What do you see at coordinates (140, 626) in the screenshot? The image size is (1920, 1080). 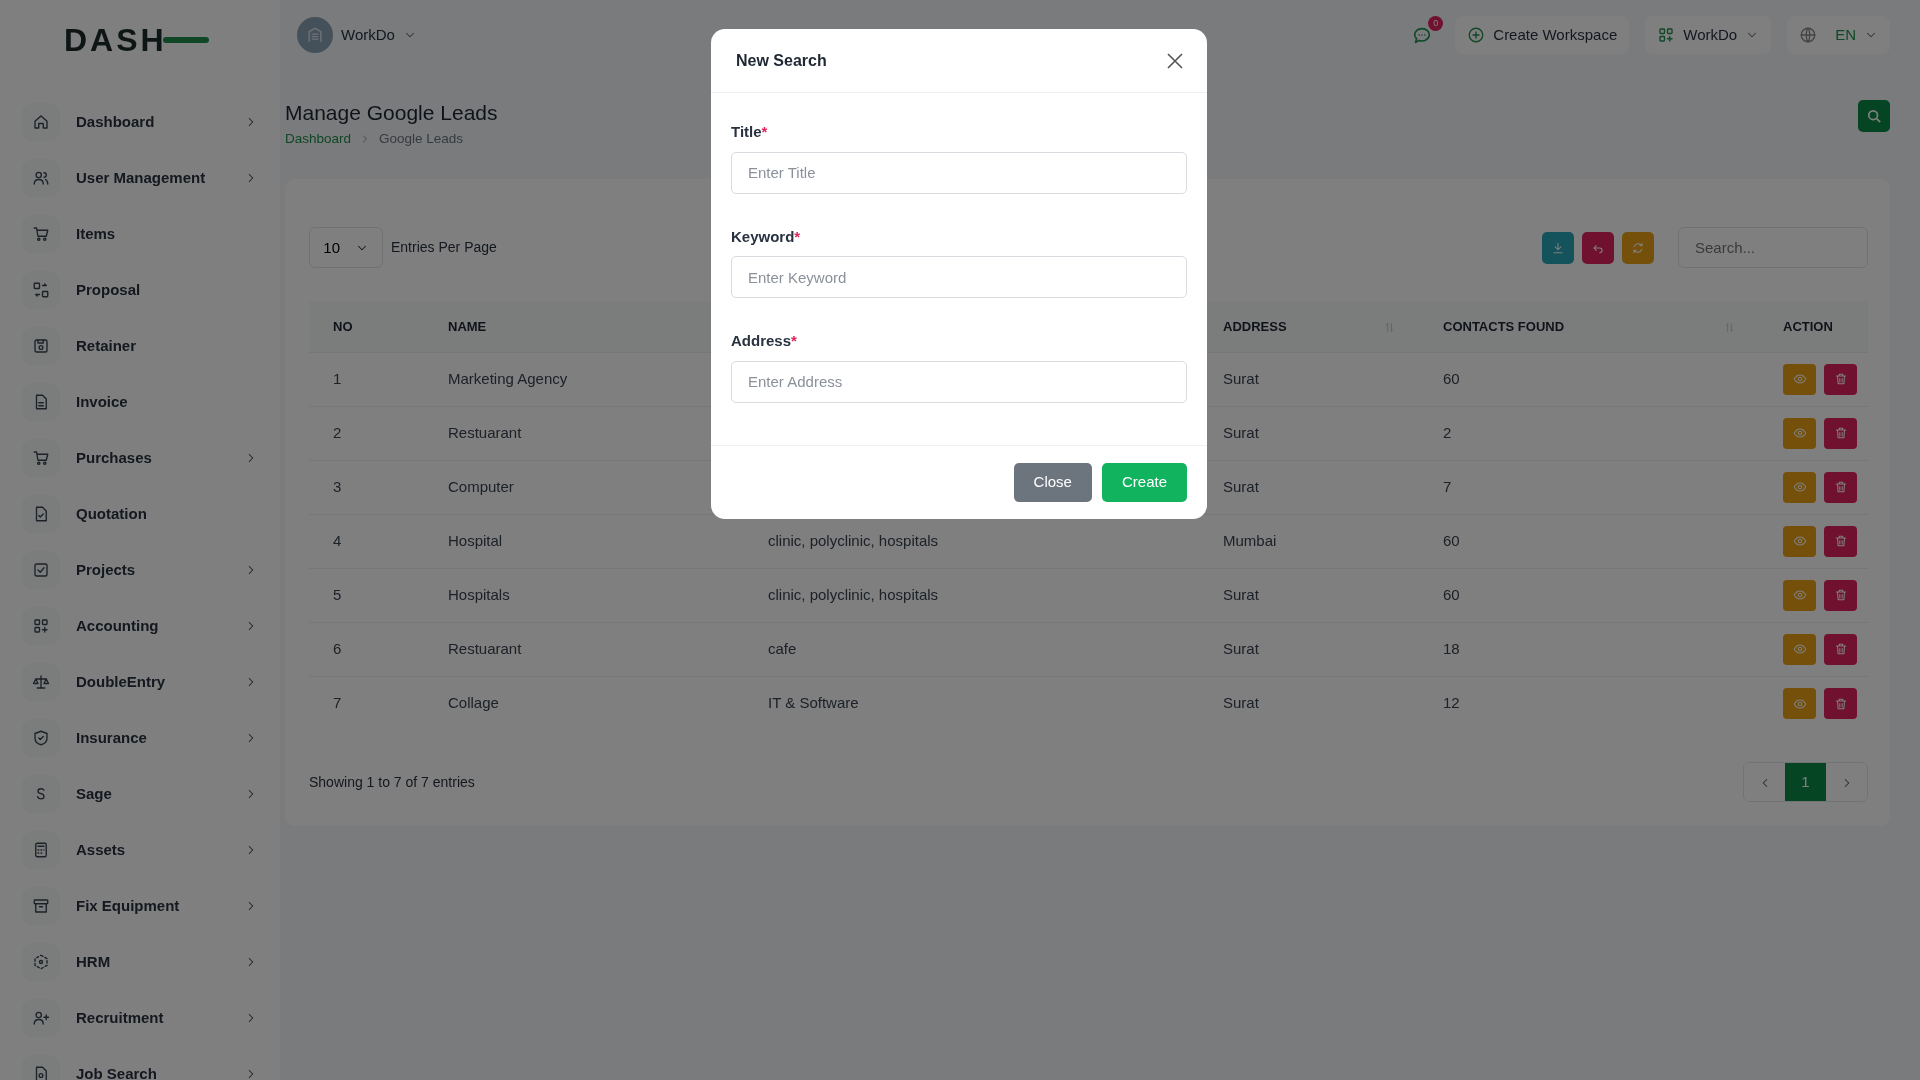 I see `sidebar-item: Accounting` at bounding box center [140, 626].